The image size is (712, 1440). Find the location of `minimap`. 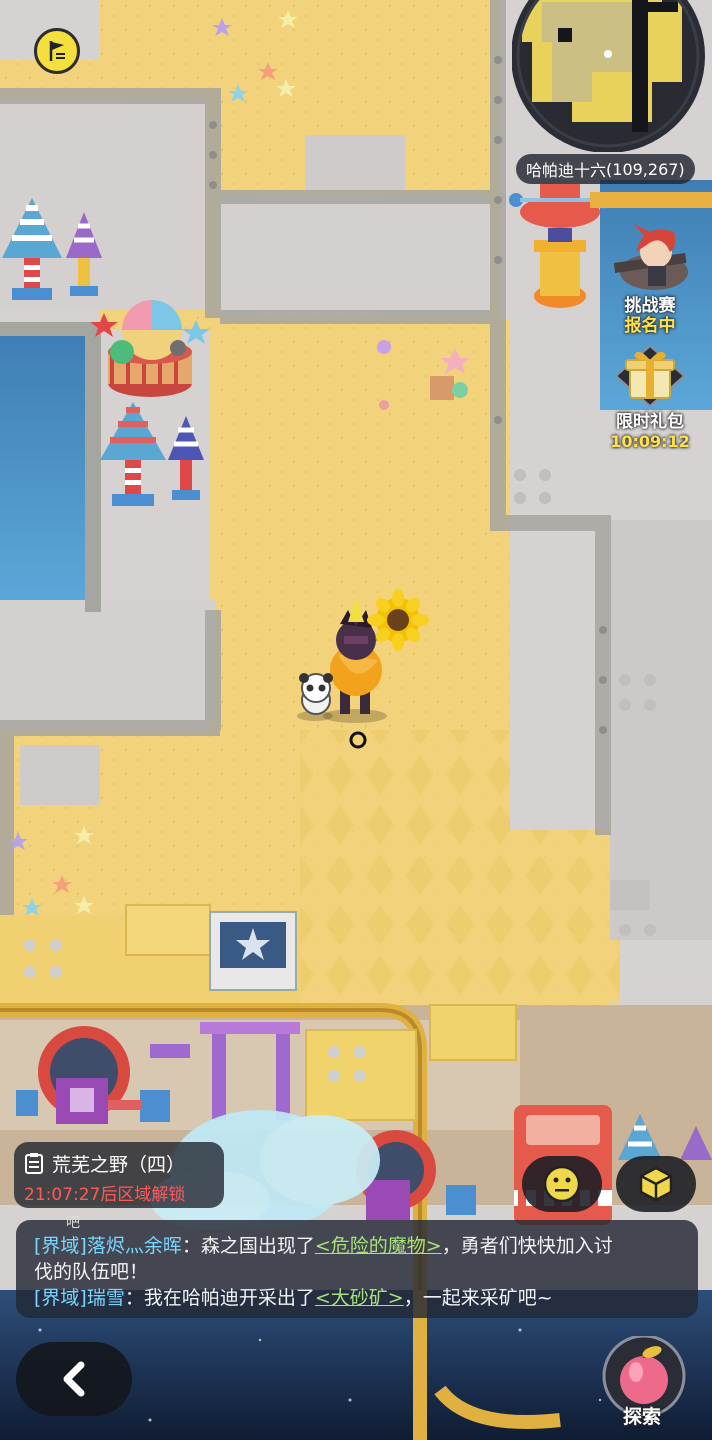

minimap is located at coordinates (609, 76).